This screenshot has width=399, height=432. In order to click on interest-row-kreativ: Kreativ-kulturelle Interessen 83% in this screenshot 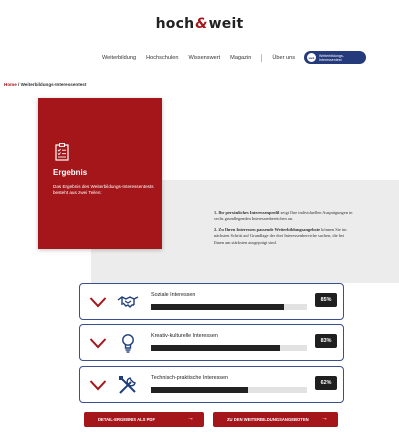, I will do `click(211, 342)`.